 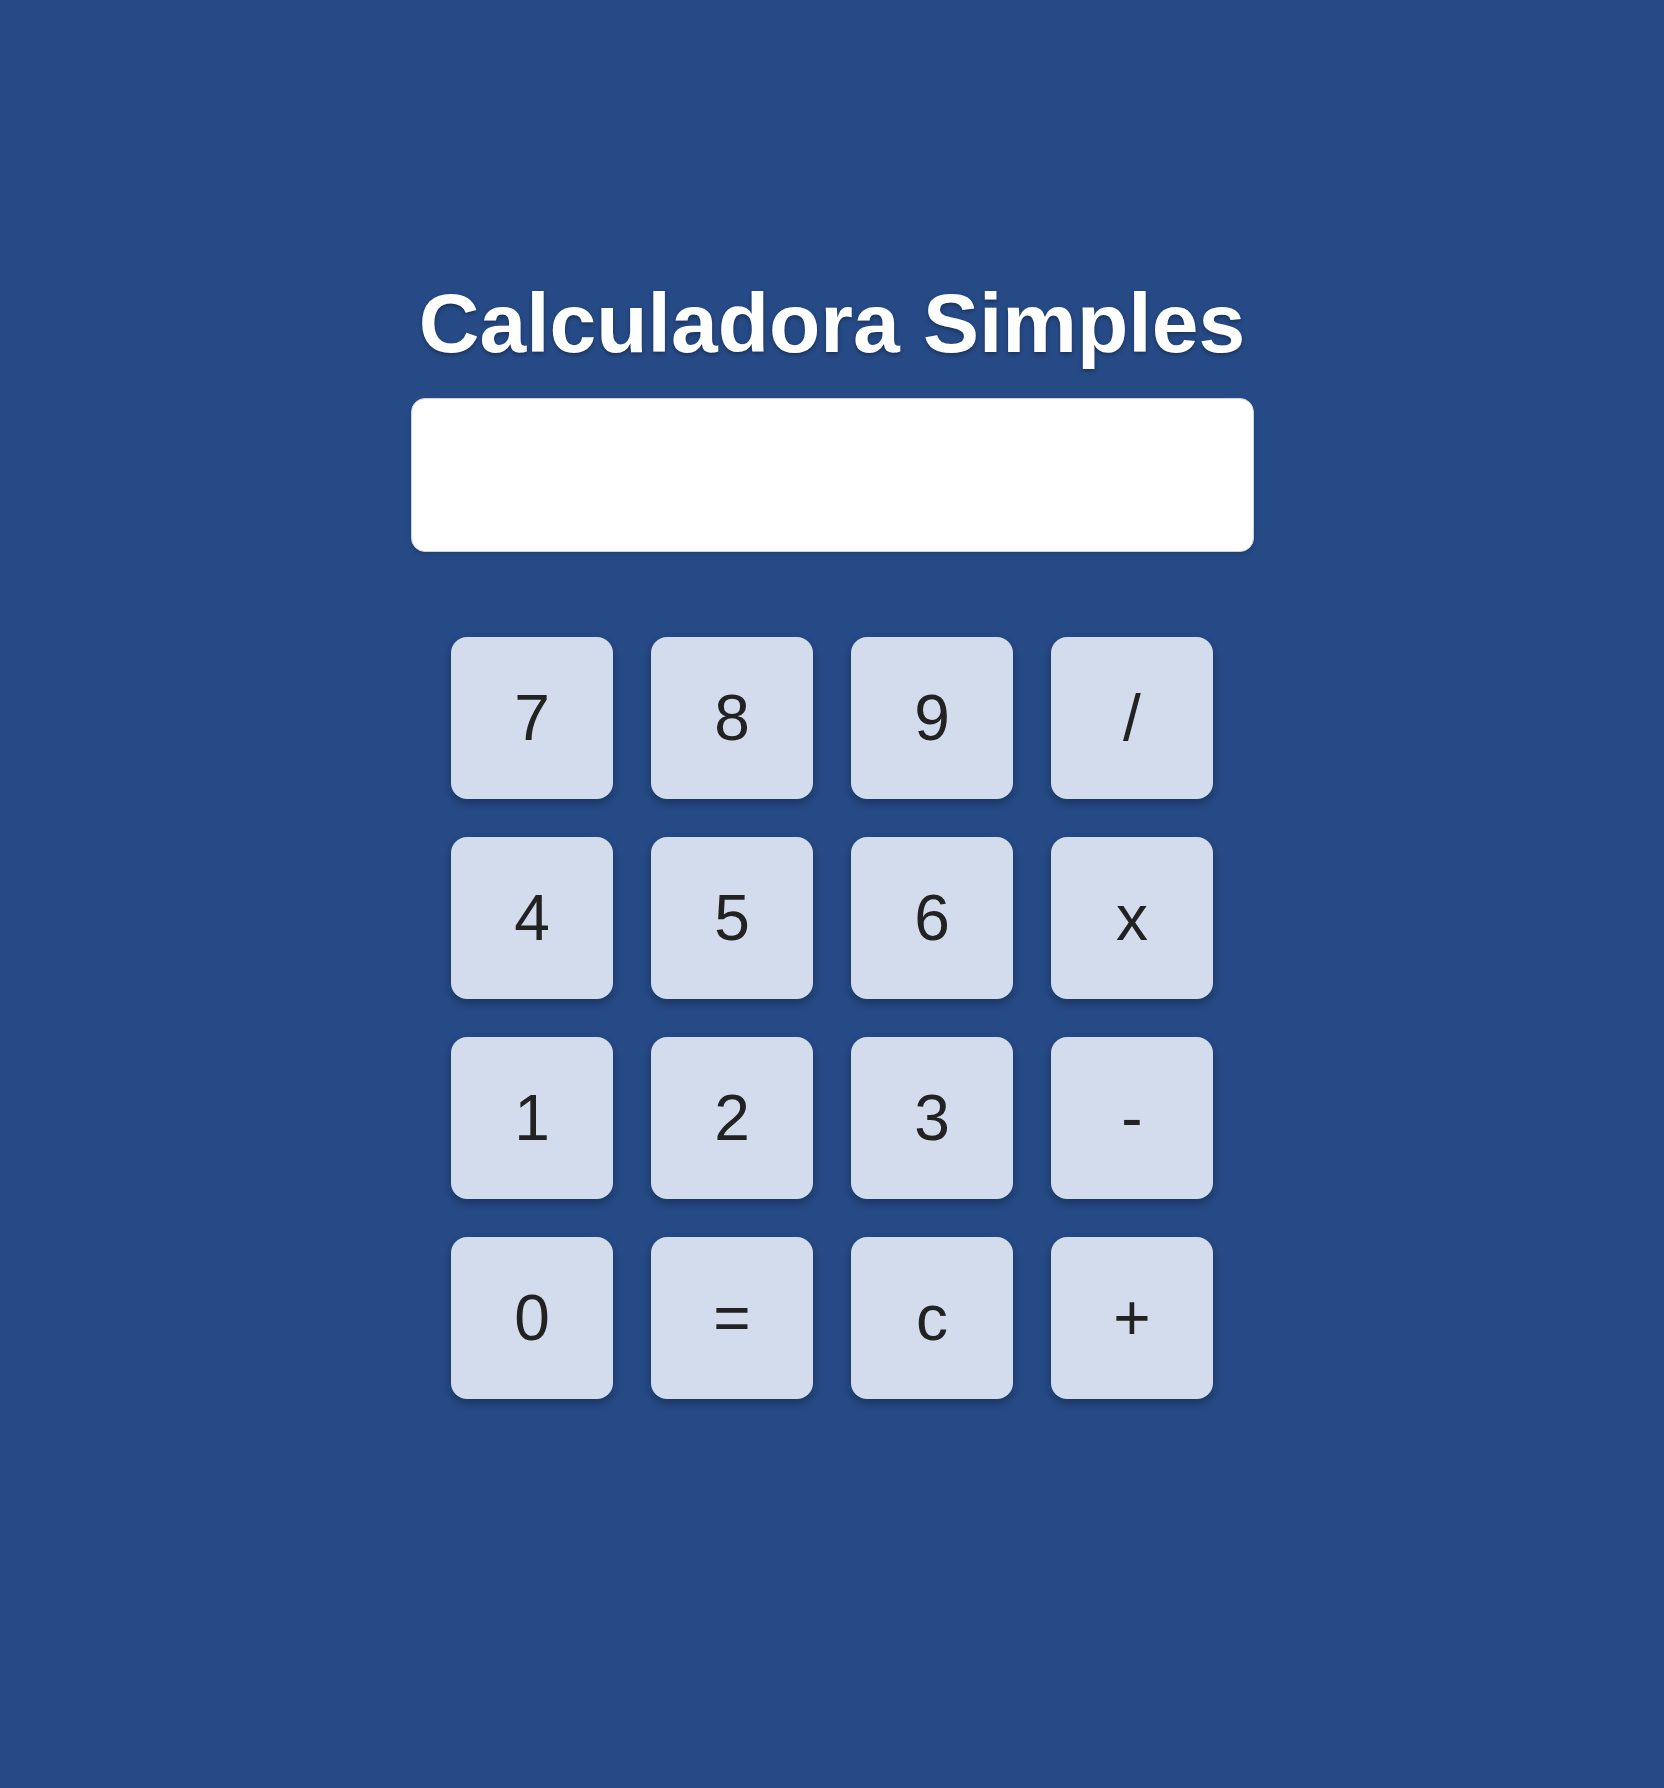 I want to click on calculator-key: 0, so click(x=532, y=1318).